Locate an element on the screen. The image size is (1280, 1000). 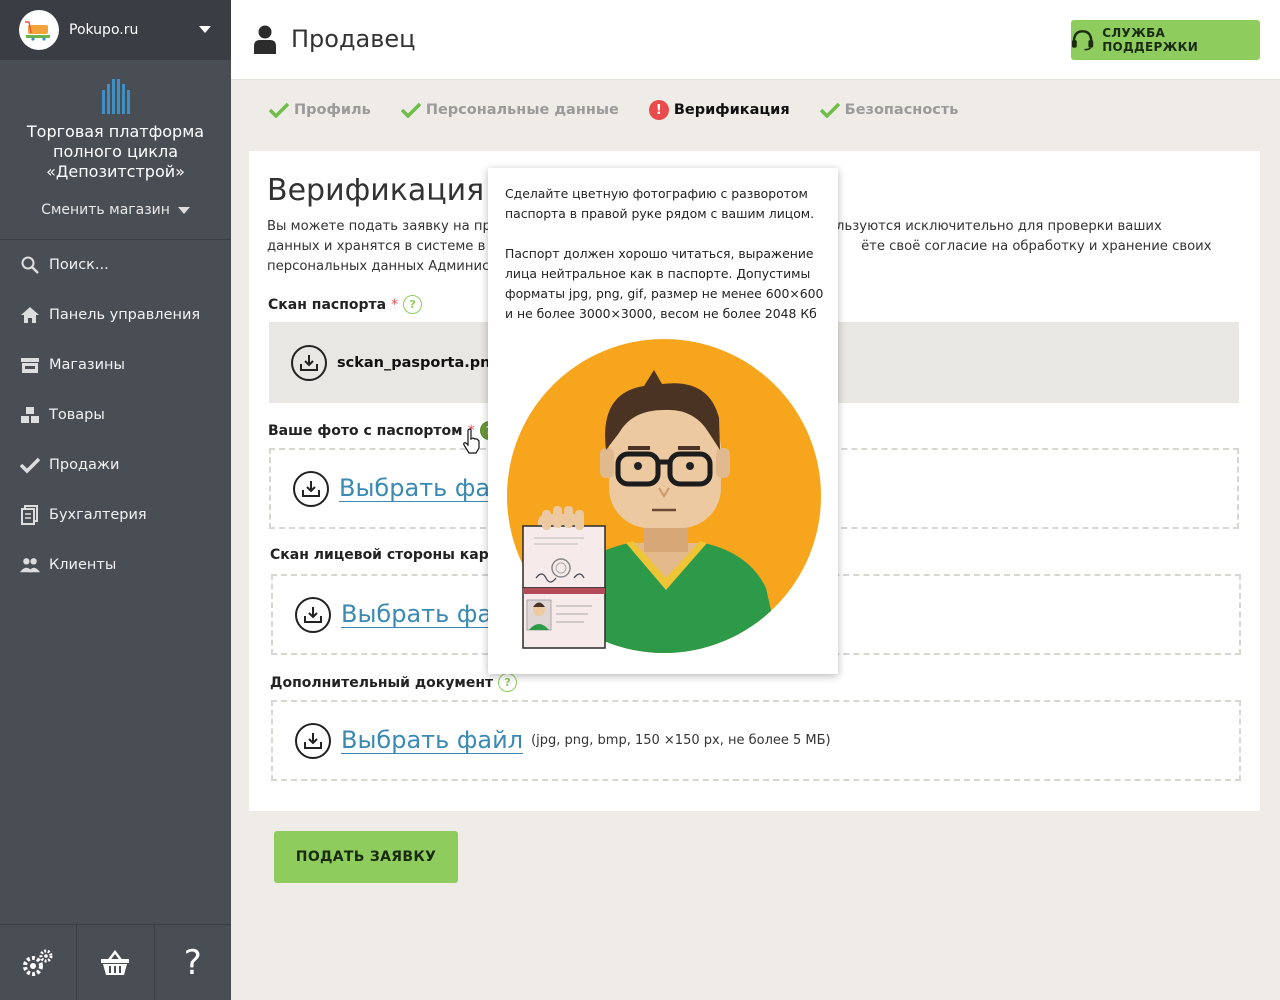
settings-button is located at coordinates (39, 962).